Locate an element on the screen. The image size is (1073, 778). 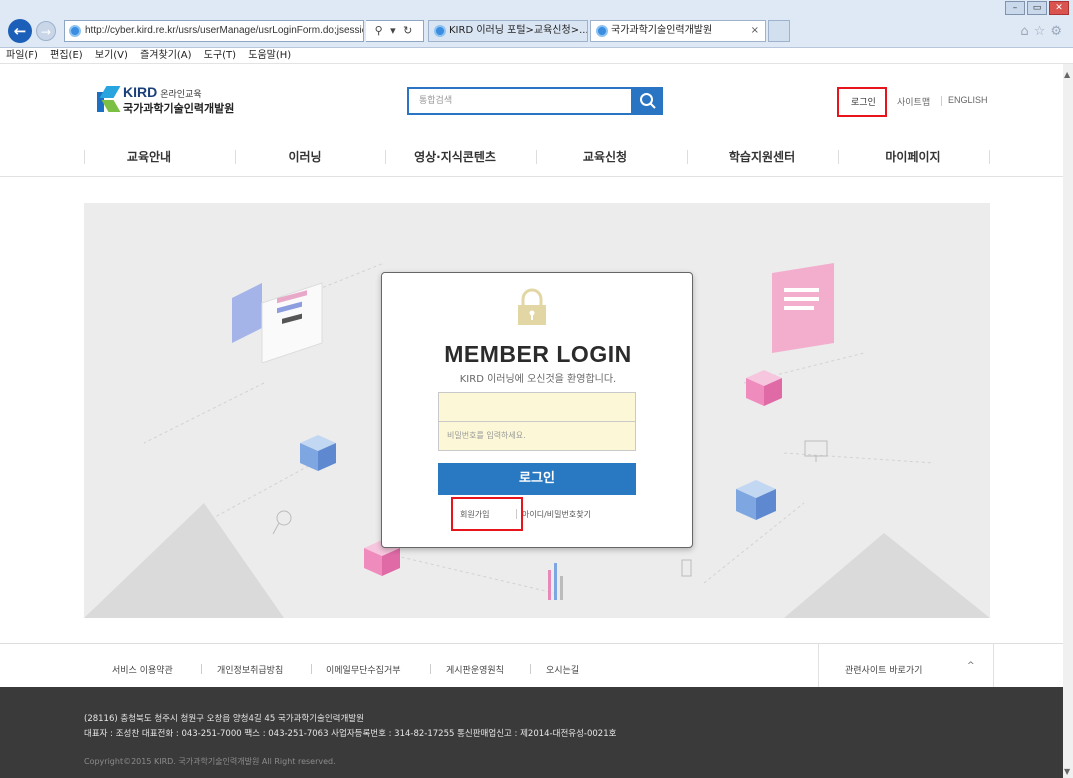
toolbar-icons: ⌂☆⚙ is located at coordinates (1043, 31).